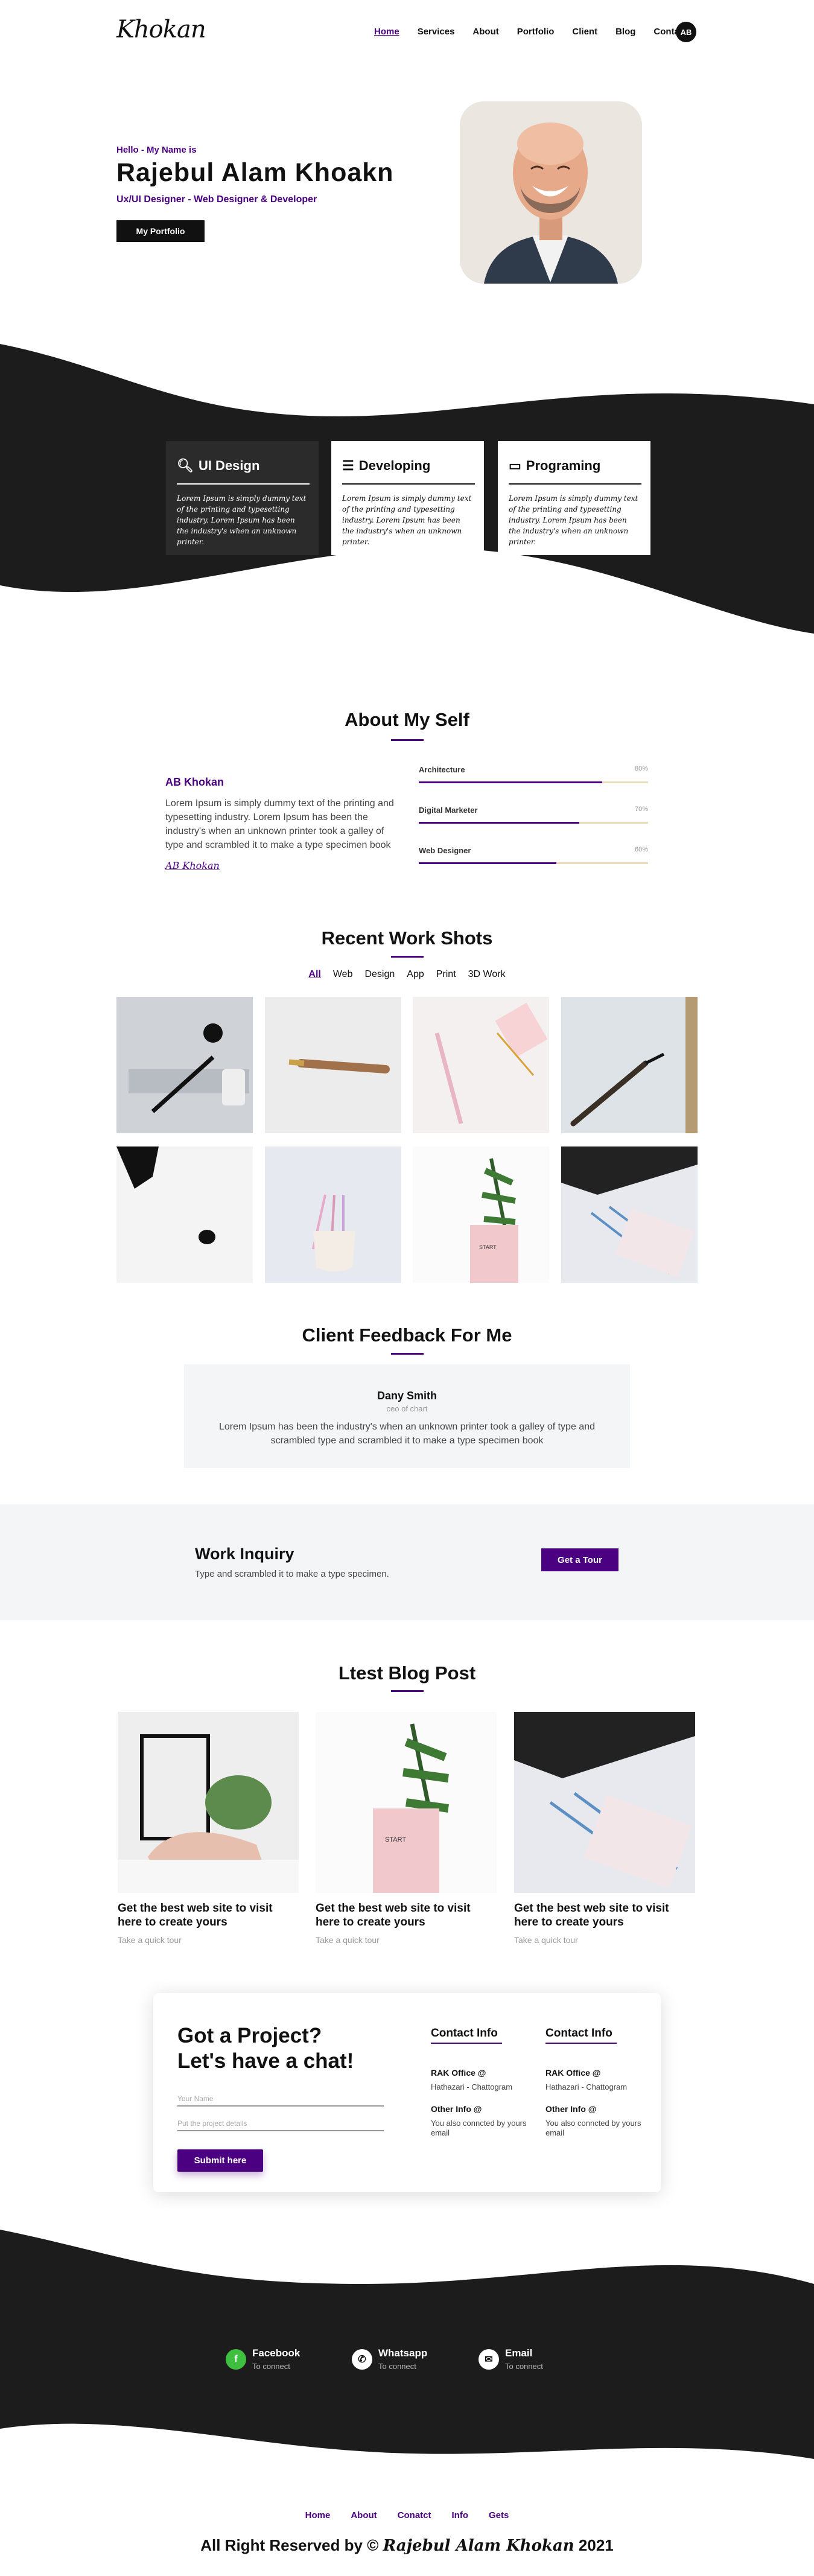 This screenshot has height=2576, width=814. Describe the element at coordinates (604, 1803) in the screenshot. I see `blog-image-laptop-pens` at that location.